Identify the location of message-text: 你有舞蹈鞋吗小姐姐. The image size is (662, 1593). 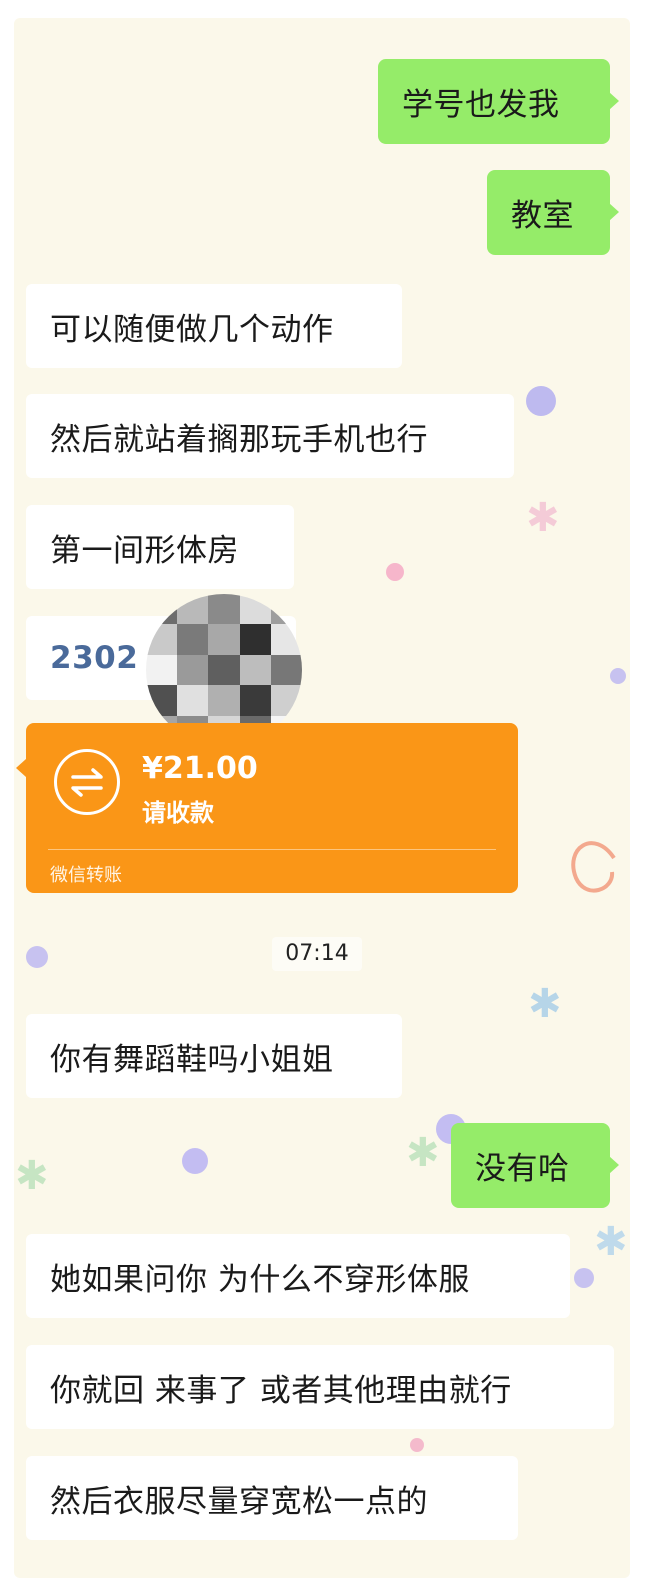
(192, 1059).